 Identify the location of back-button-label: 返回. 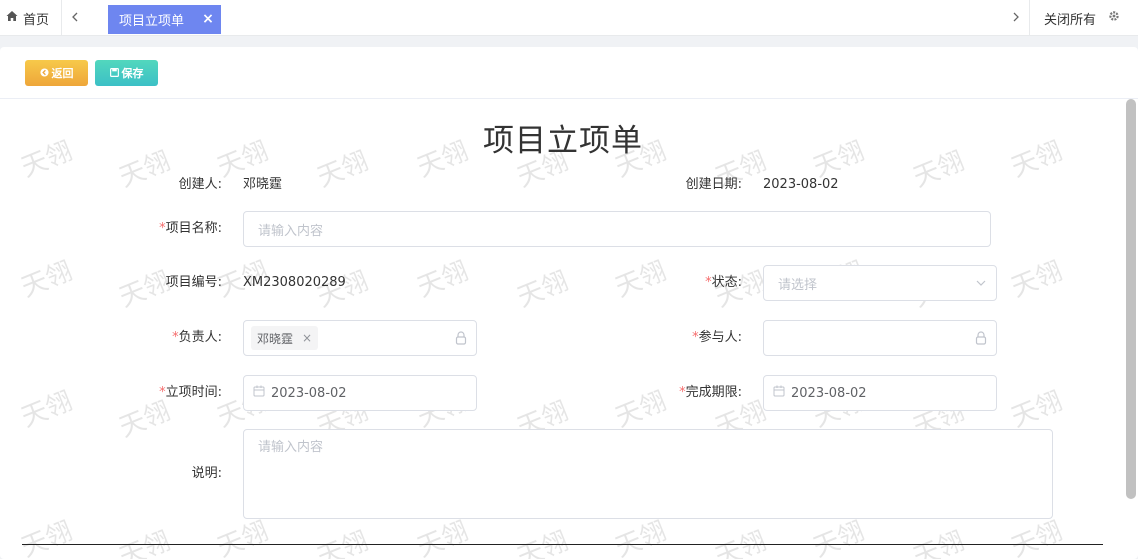
(62, 73).